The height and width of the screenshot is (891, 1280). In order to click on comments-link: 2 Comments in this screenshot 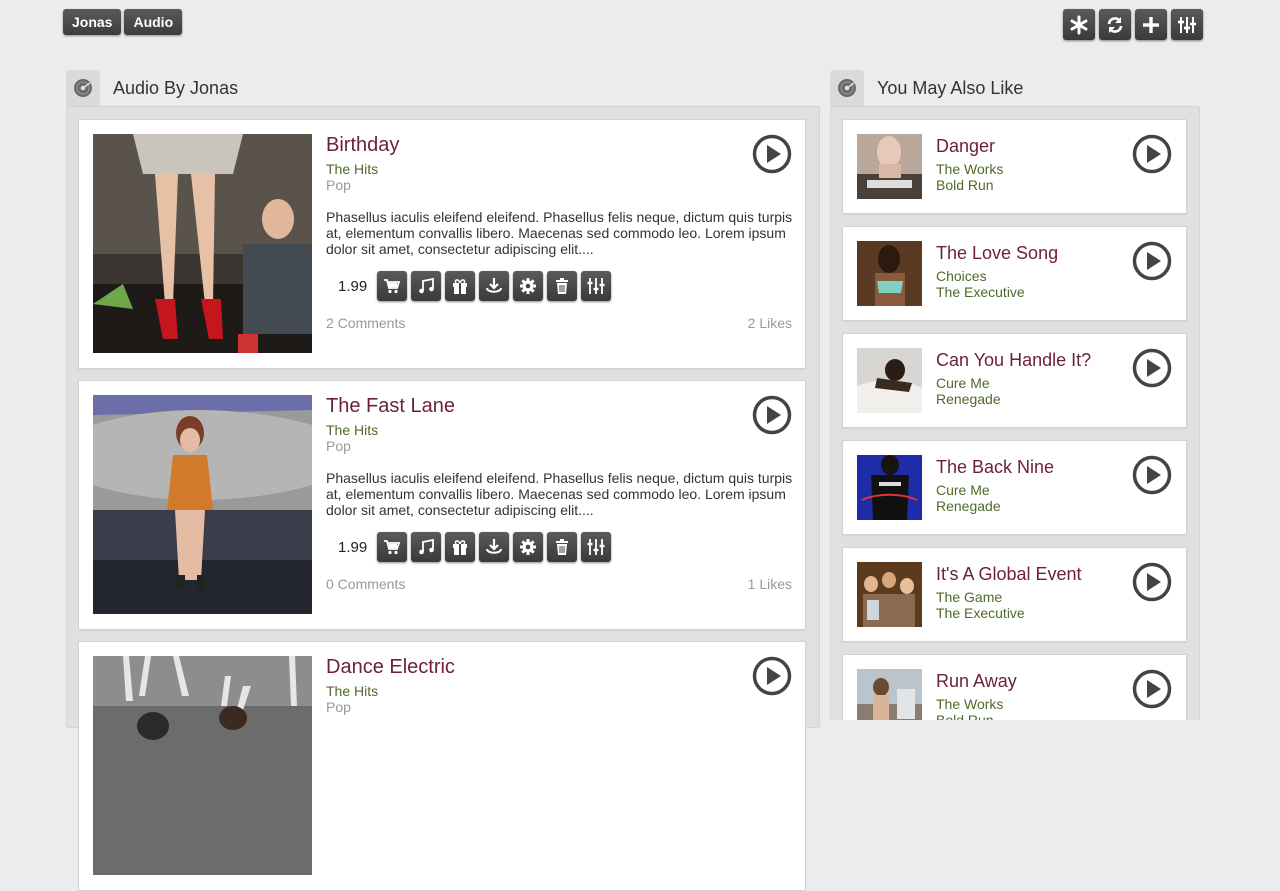, I will do `click(365, 323)`.